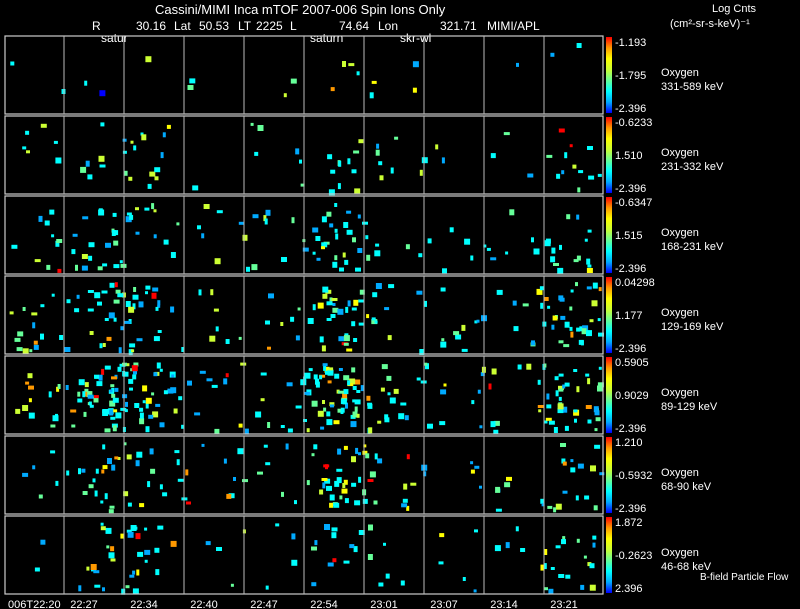 Image resolution: width=800 pixels, height=609 pixels. I want to click on colorbar-tick-label: -2.396, so click(630, 189).